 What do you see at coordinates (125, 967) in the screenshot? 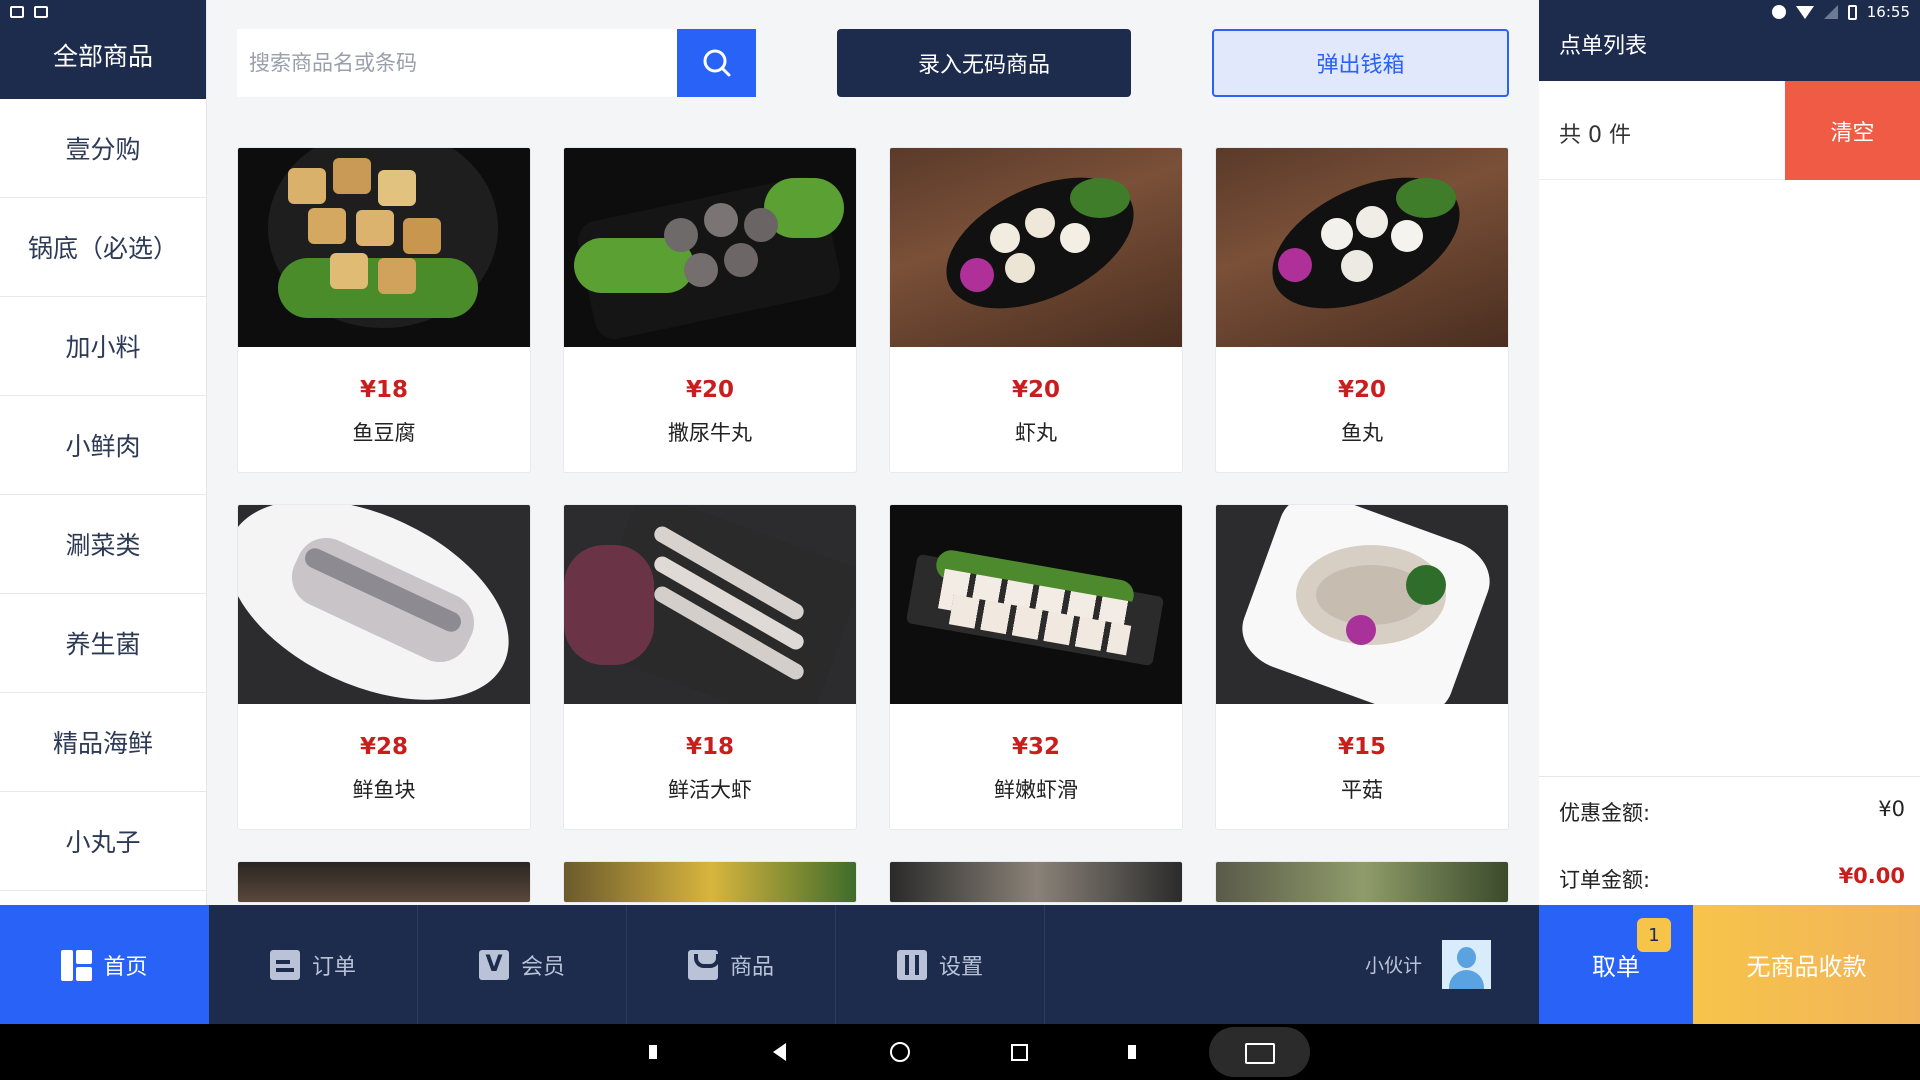
I see `nav-label: 首页` at bounding box center [125, 967].